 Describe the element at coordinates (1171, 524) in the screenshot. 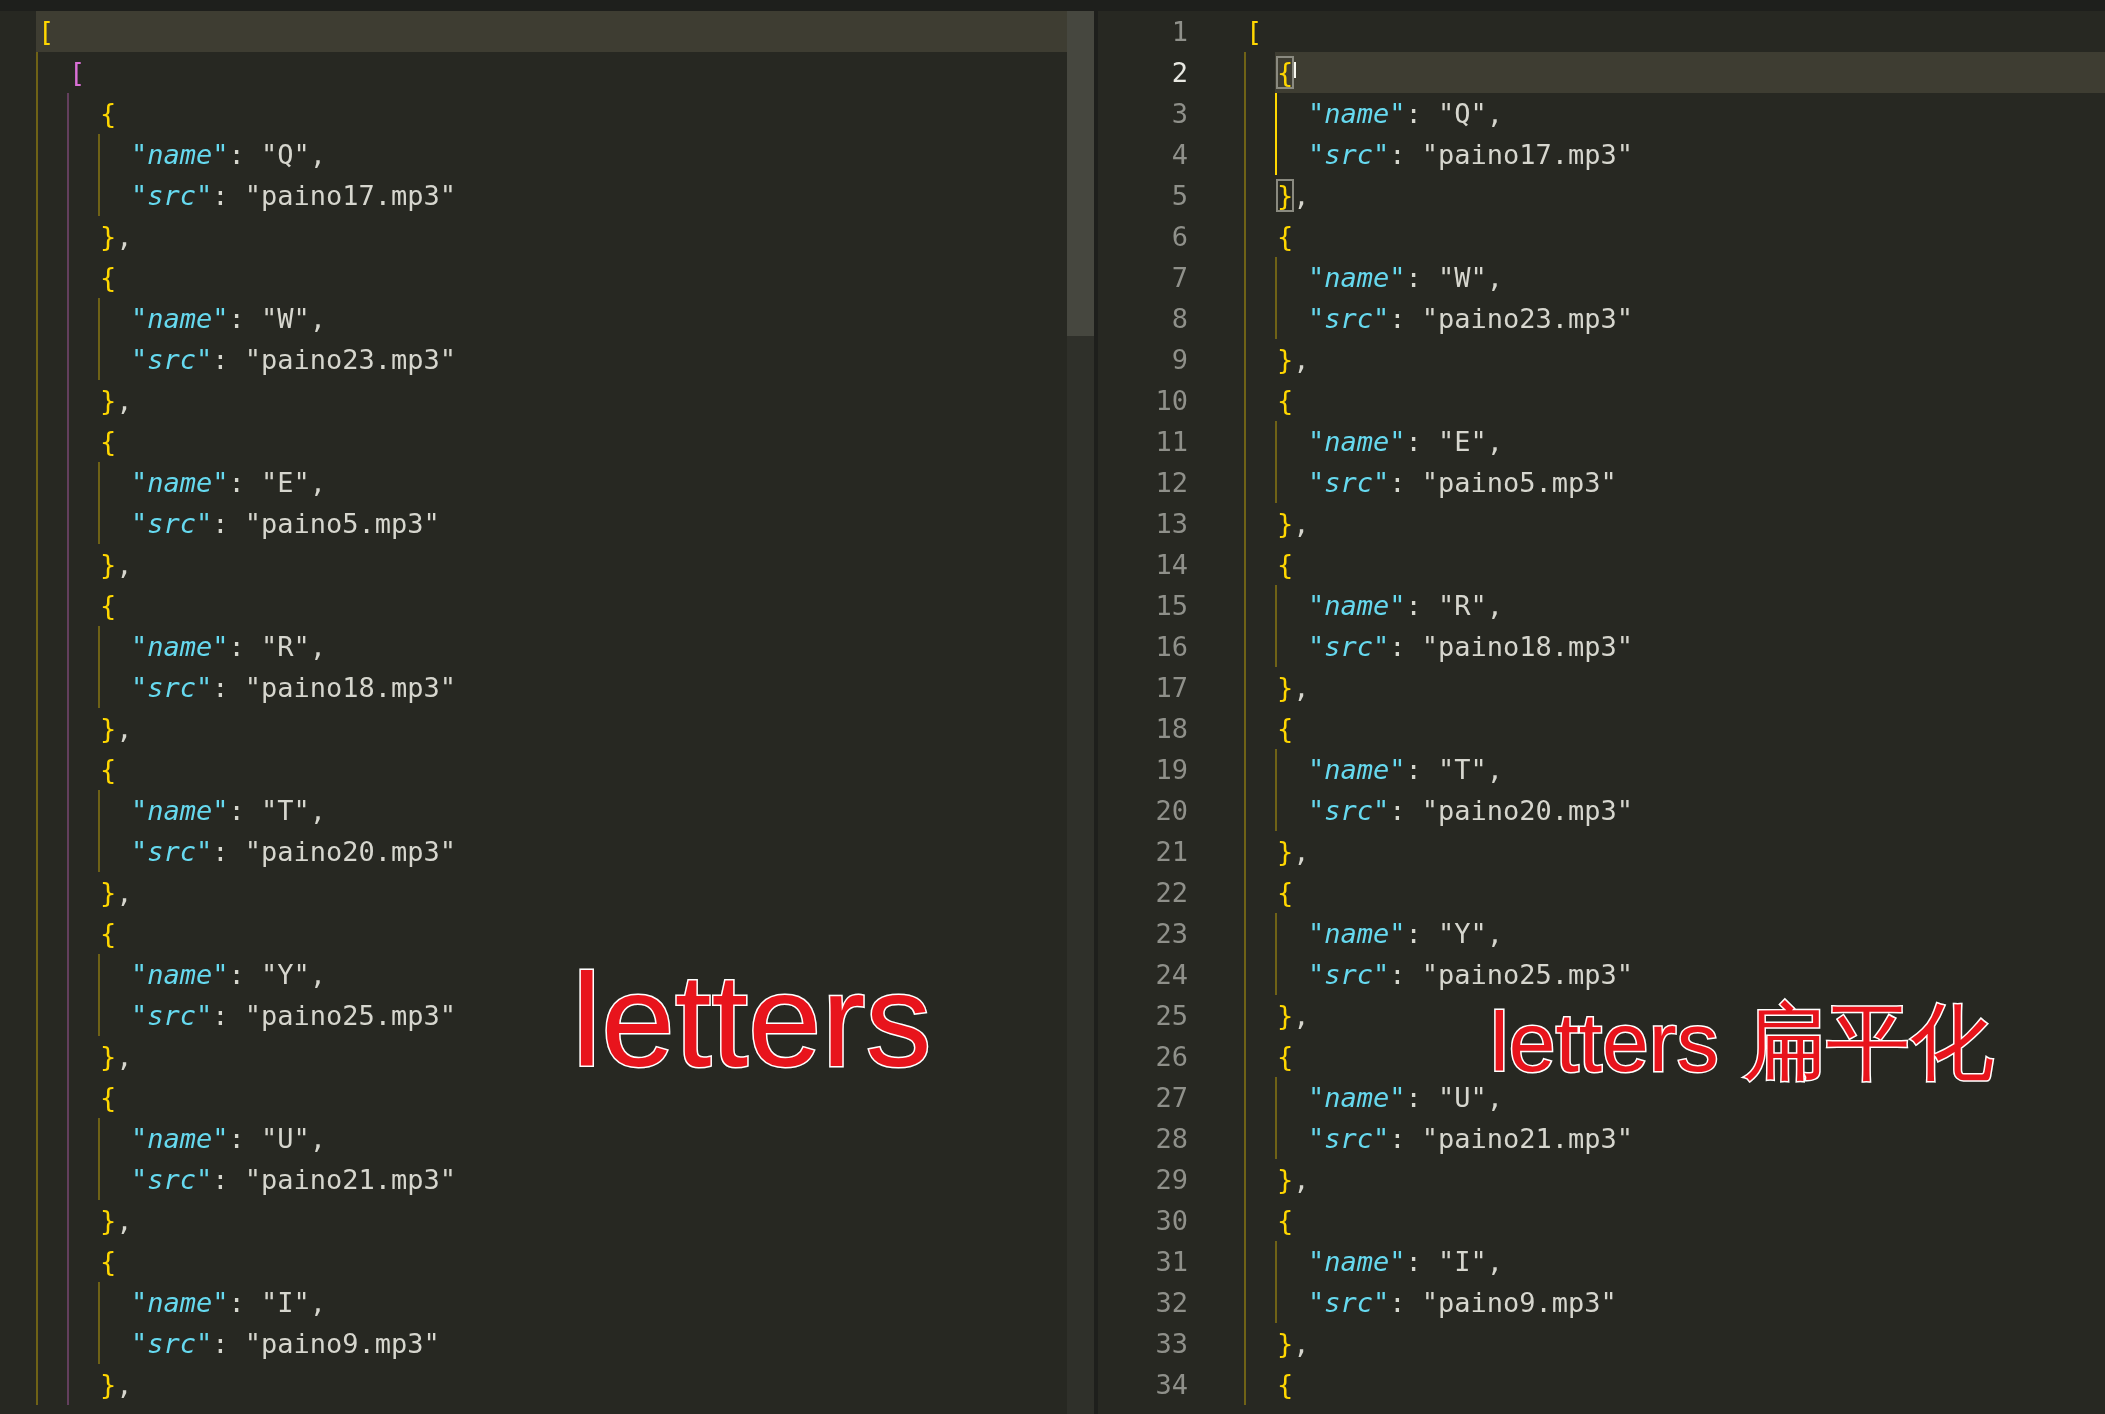

I see `line-number: 13` at that location.